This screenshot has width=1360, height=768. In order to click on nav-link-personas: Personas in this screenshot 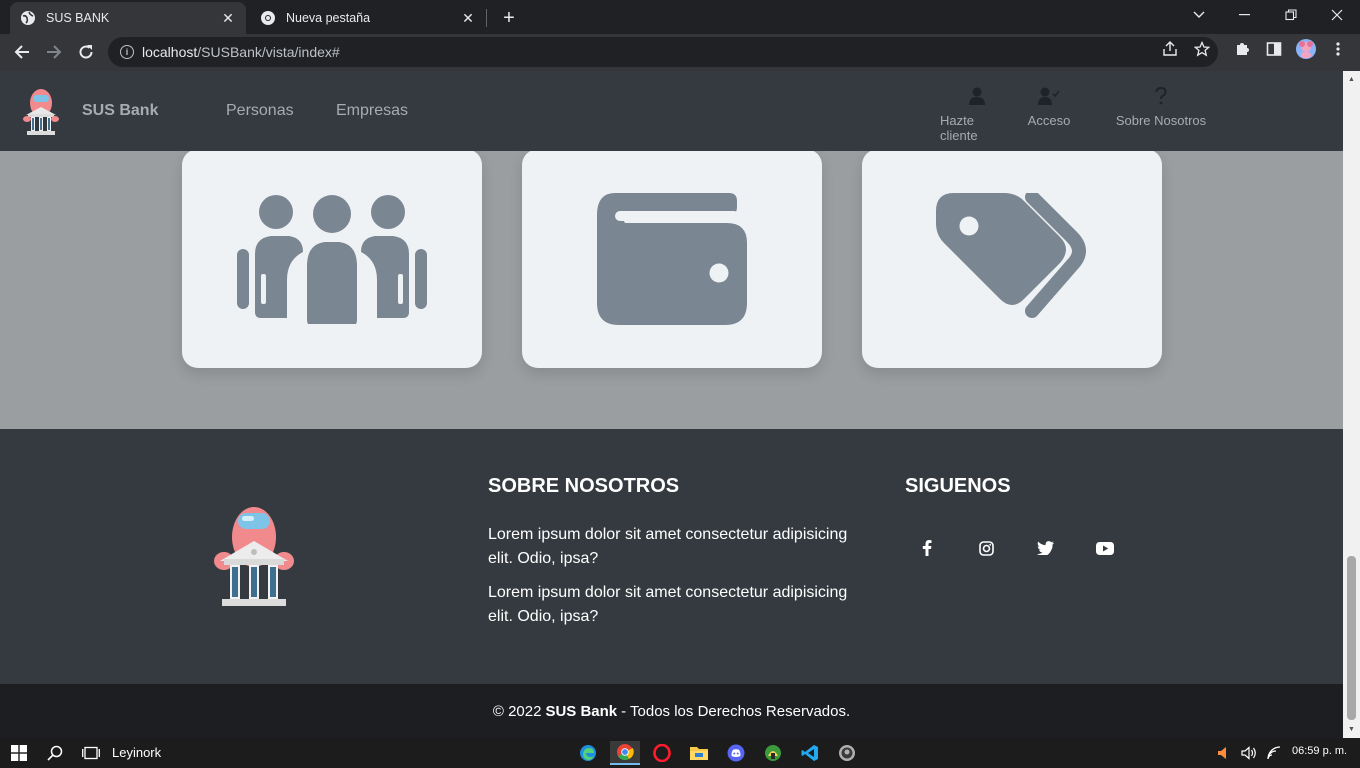, I will do `click(260, 111)`.